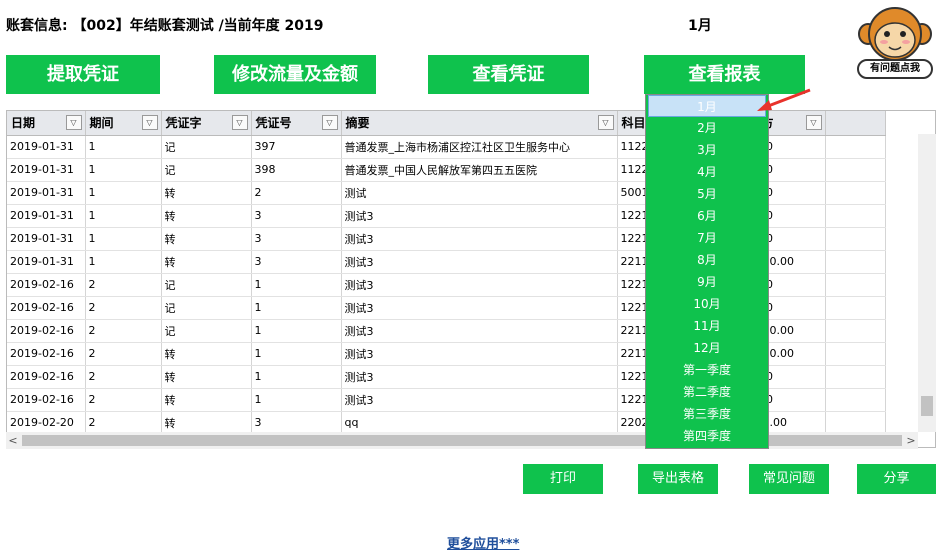 Image resolution: width=941 pixels, height=557 pixels. What do you see at coordinates (707, 150) in the screenshot?
I see `report-menu-item: 3月` at bounding box center [707, 150].